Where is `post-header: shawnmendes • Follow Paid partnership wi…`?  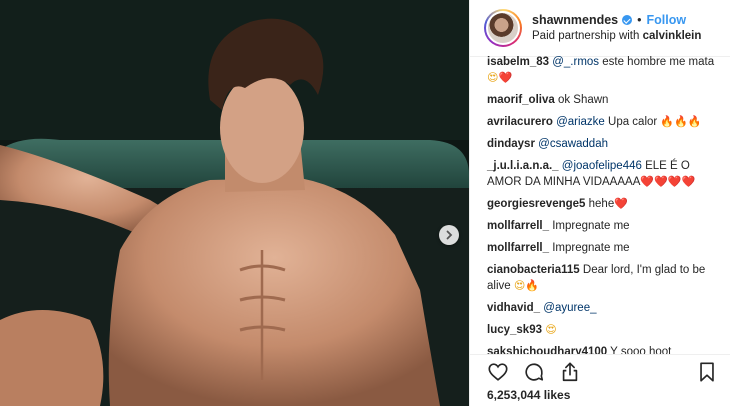
post-header: shawnmendes • Follow Paid partnership wi… is located at coordinates (600, 28).